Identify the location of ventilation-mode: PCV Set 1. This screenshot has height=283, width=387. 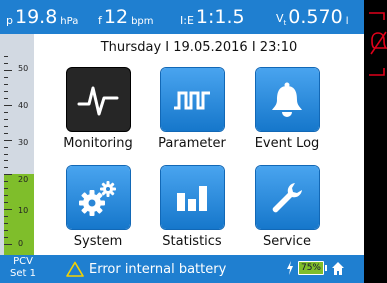
(23, 268).